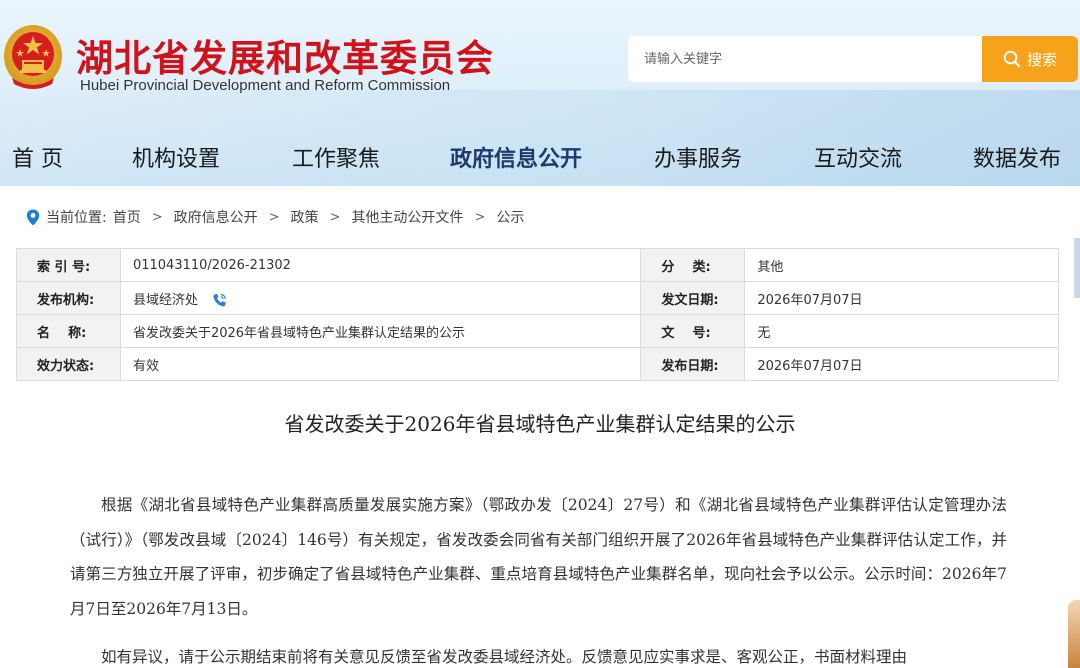  I want to click on breadcrumb-item-home: 首页, so click(127, 217).